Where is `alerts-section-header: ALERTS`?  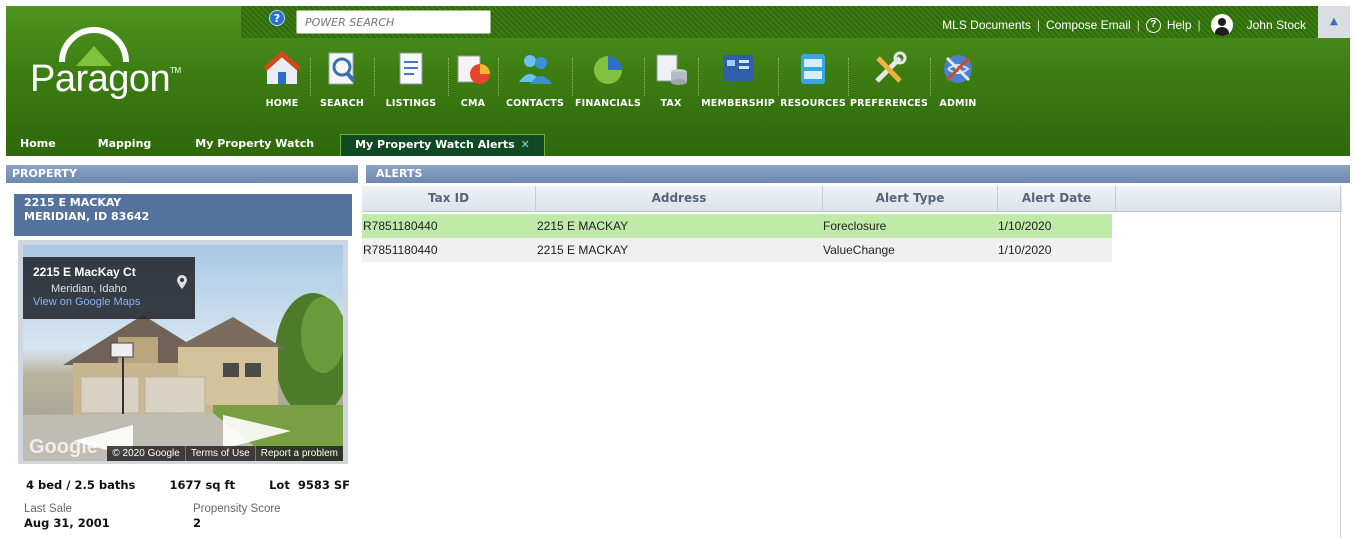
alerts-section-header: ALERTS is located at coordinates (858, 174).